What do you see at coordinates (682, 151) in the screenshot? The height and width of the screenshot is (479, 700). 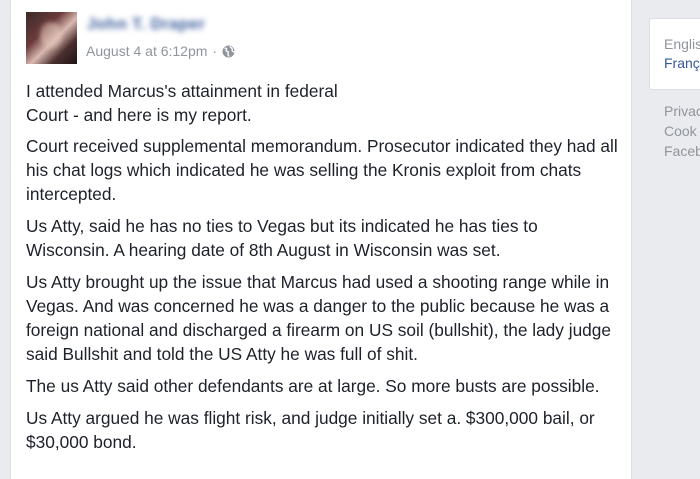 I see `footer-link-facebook: Faceb` at bounding box center [682, 151].